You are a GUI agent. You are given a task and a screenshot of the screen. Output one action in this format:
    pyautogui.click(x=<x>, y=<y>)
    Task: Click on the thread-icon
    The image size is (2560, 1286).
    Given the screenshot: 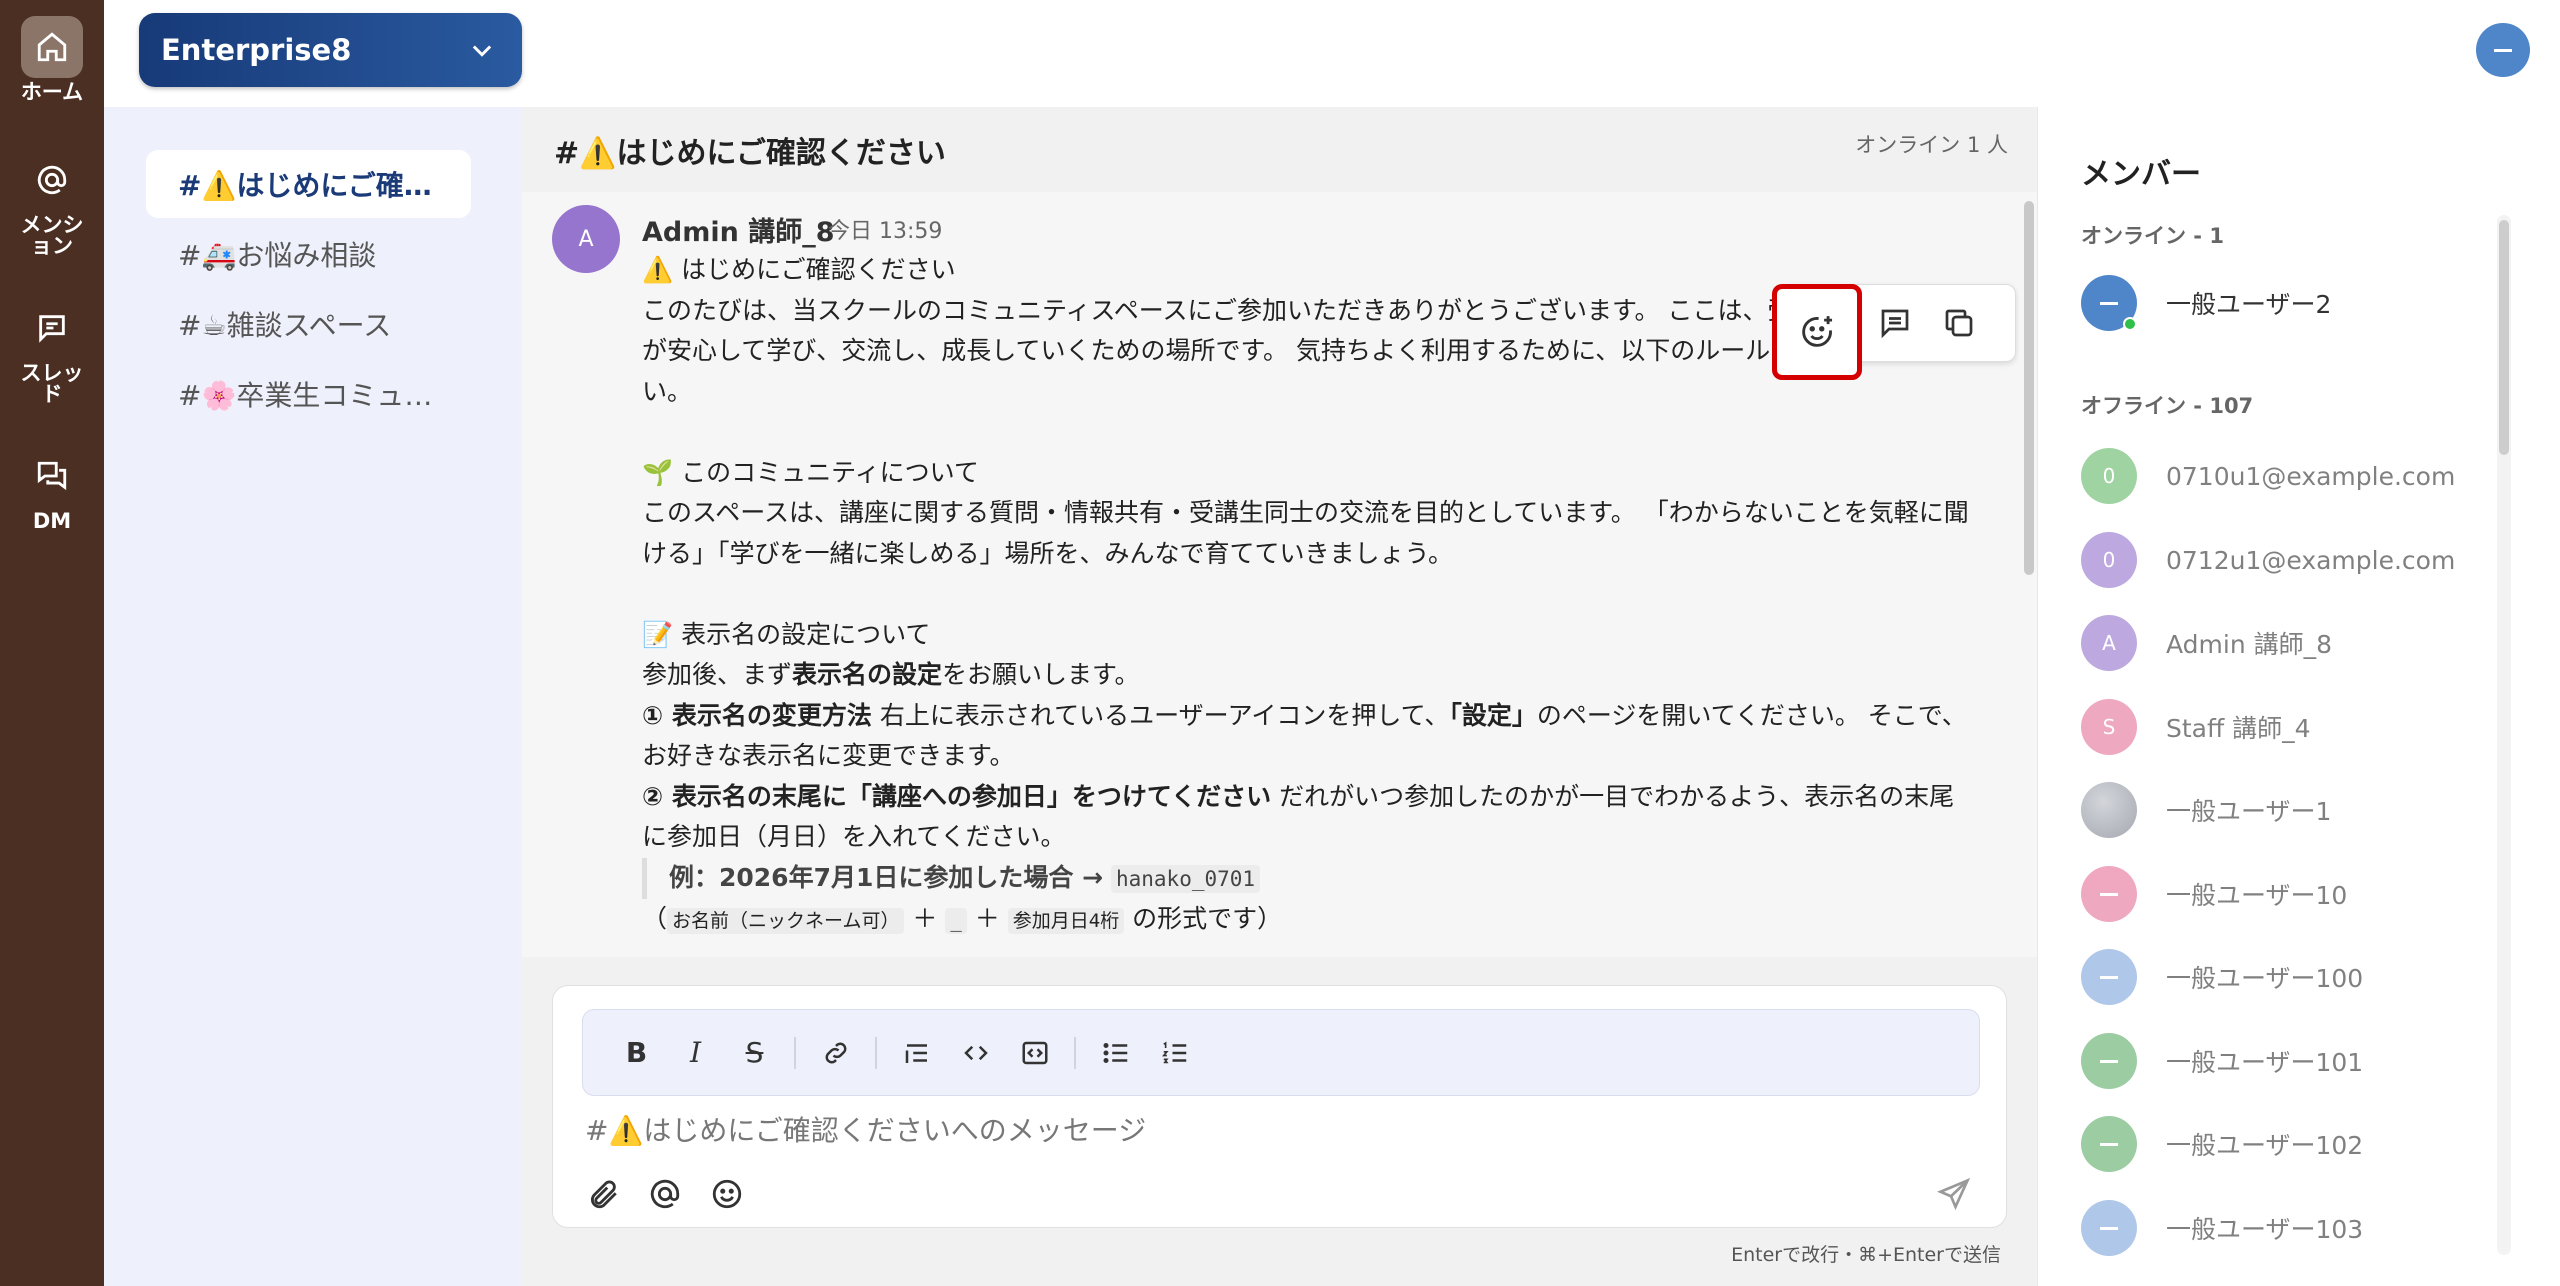 What is the action you would take?
    pyautogui.click(x=52, y=328)
    